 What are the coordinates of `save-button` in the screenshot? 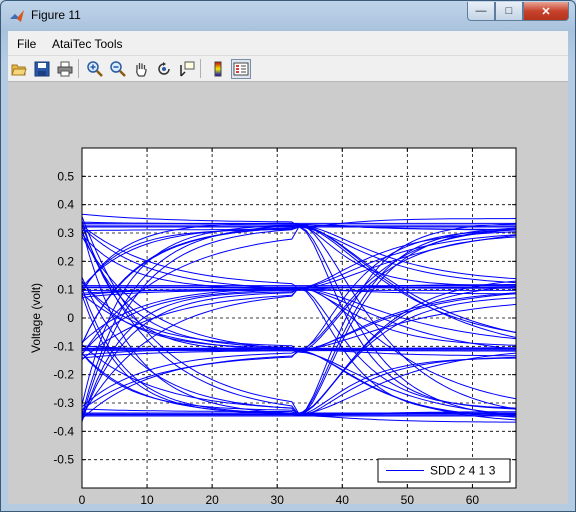 It's located at (42, 69).